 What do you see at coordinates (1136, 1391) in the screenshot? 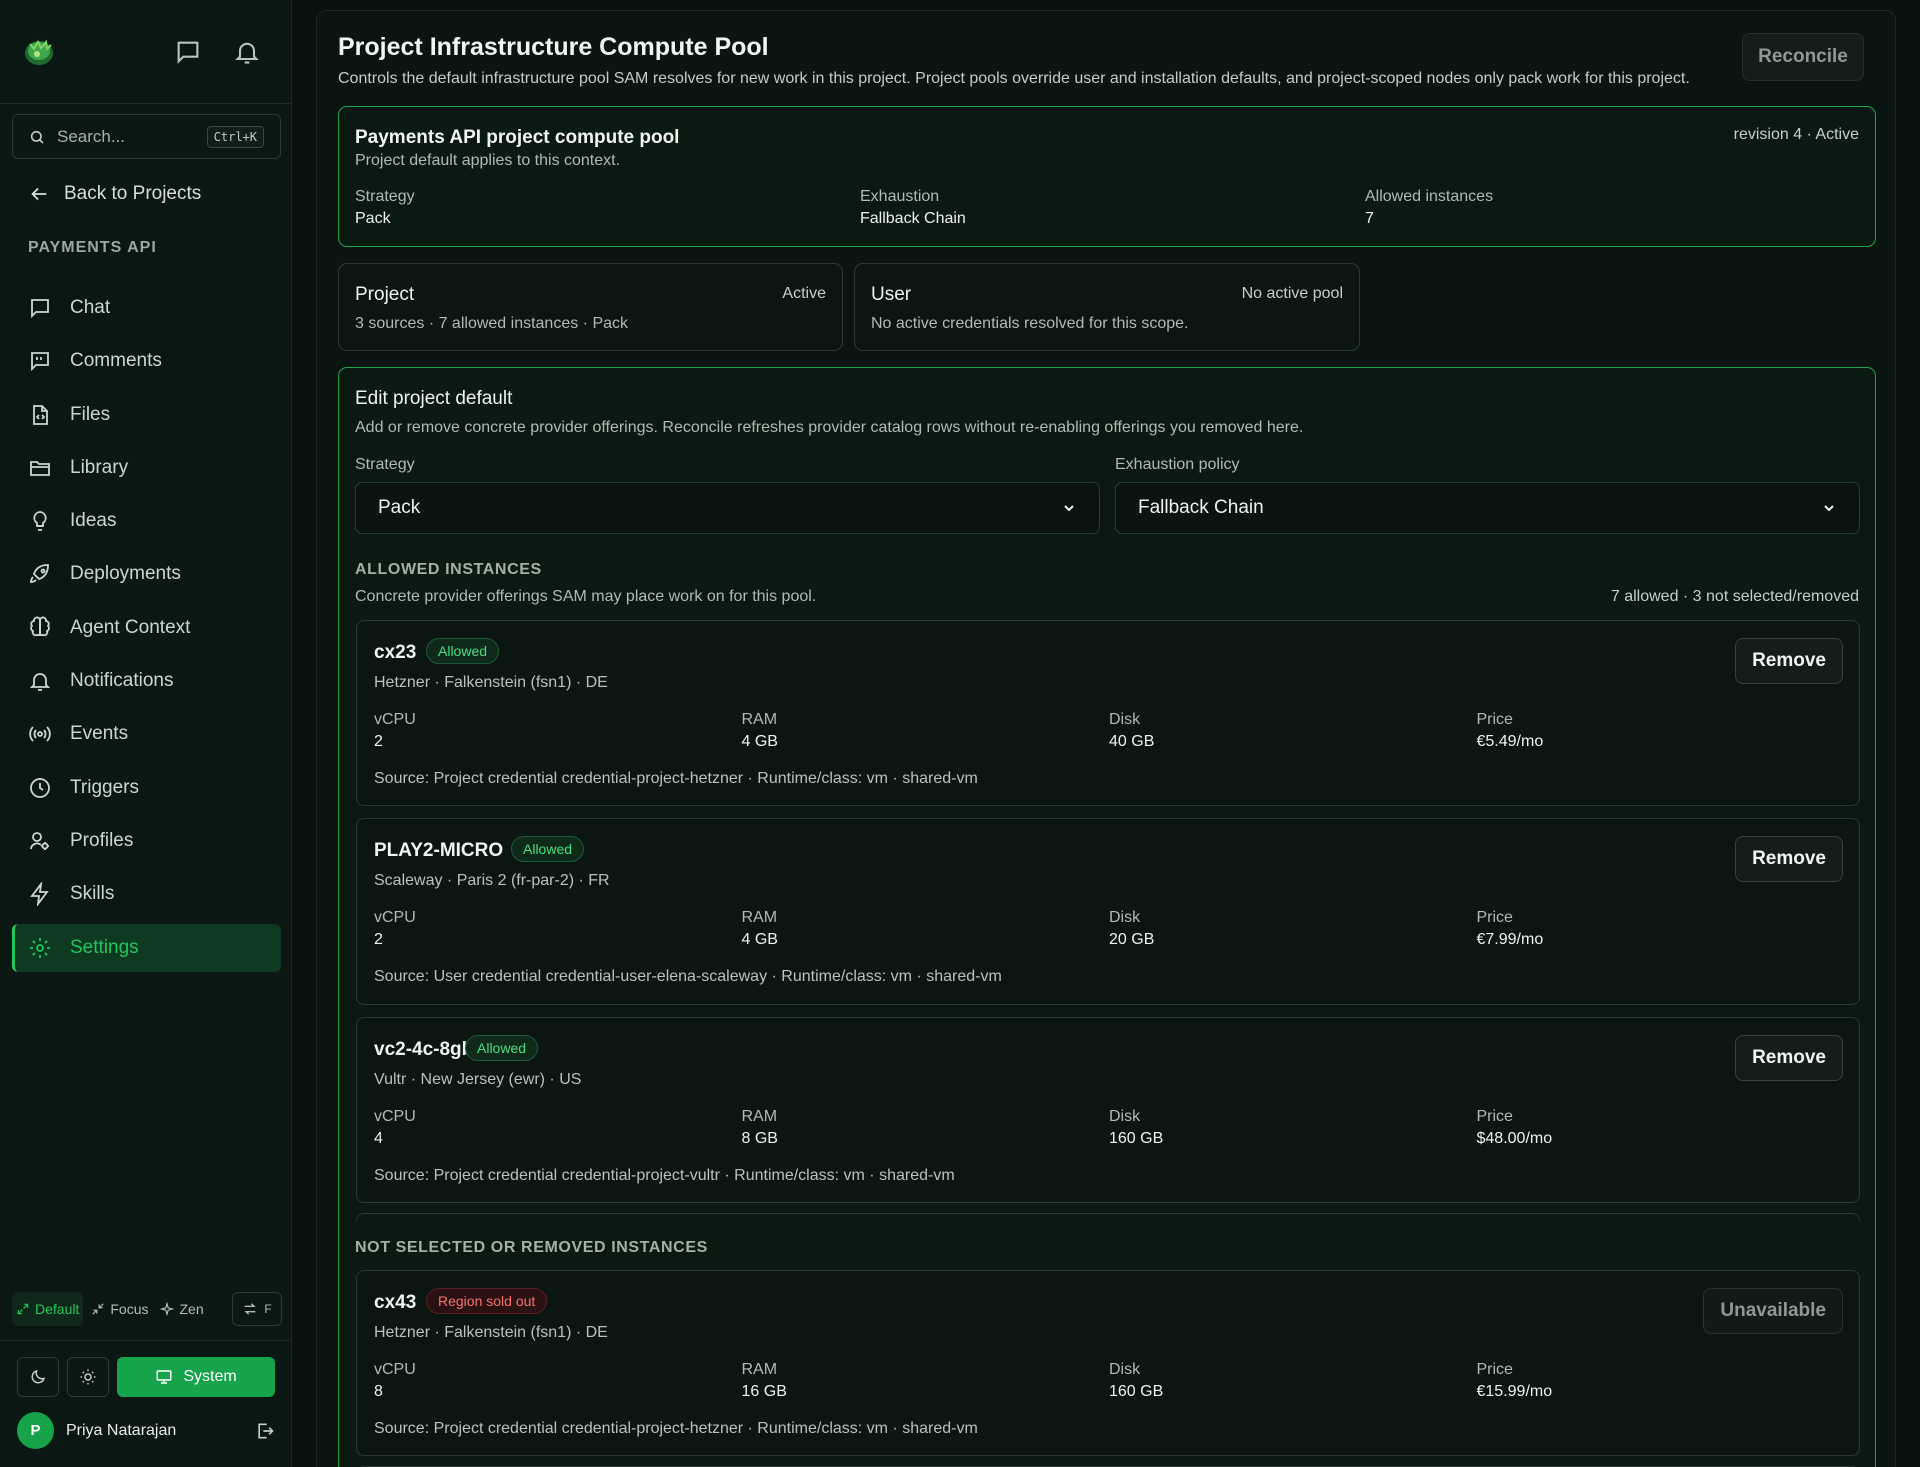
I see `spec-value: 160 GB` at bounding box center [1136, 1391].